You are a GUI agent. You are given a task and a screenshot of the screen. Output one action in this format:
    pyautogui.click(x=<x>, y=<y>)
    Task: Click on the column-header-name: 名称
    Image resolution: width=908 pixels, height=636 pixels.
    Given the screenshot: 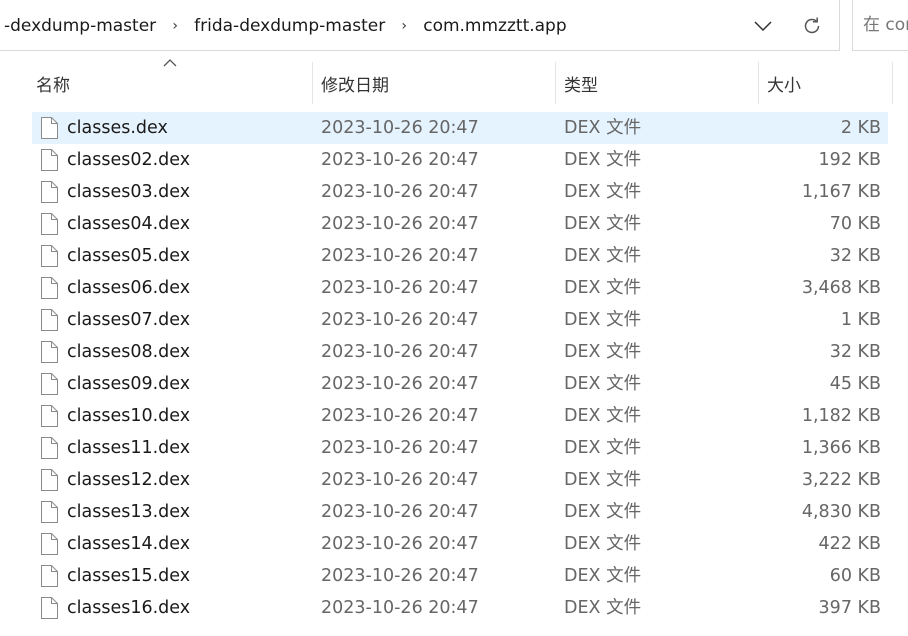 What is the action you would take?
    pyautogui.click(x=173, y=83)
    